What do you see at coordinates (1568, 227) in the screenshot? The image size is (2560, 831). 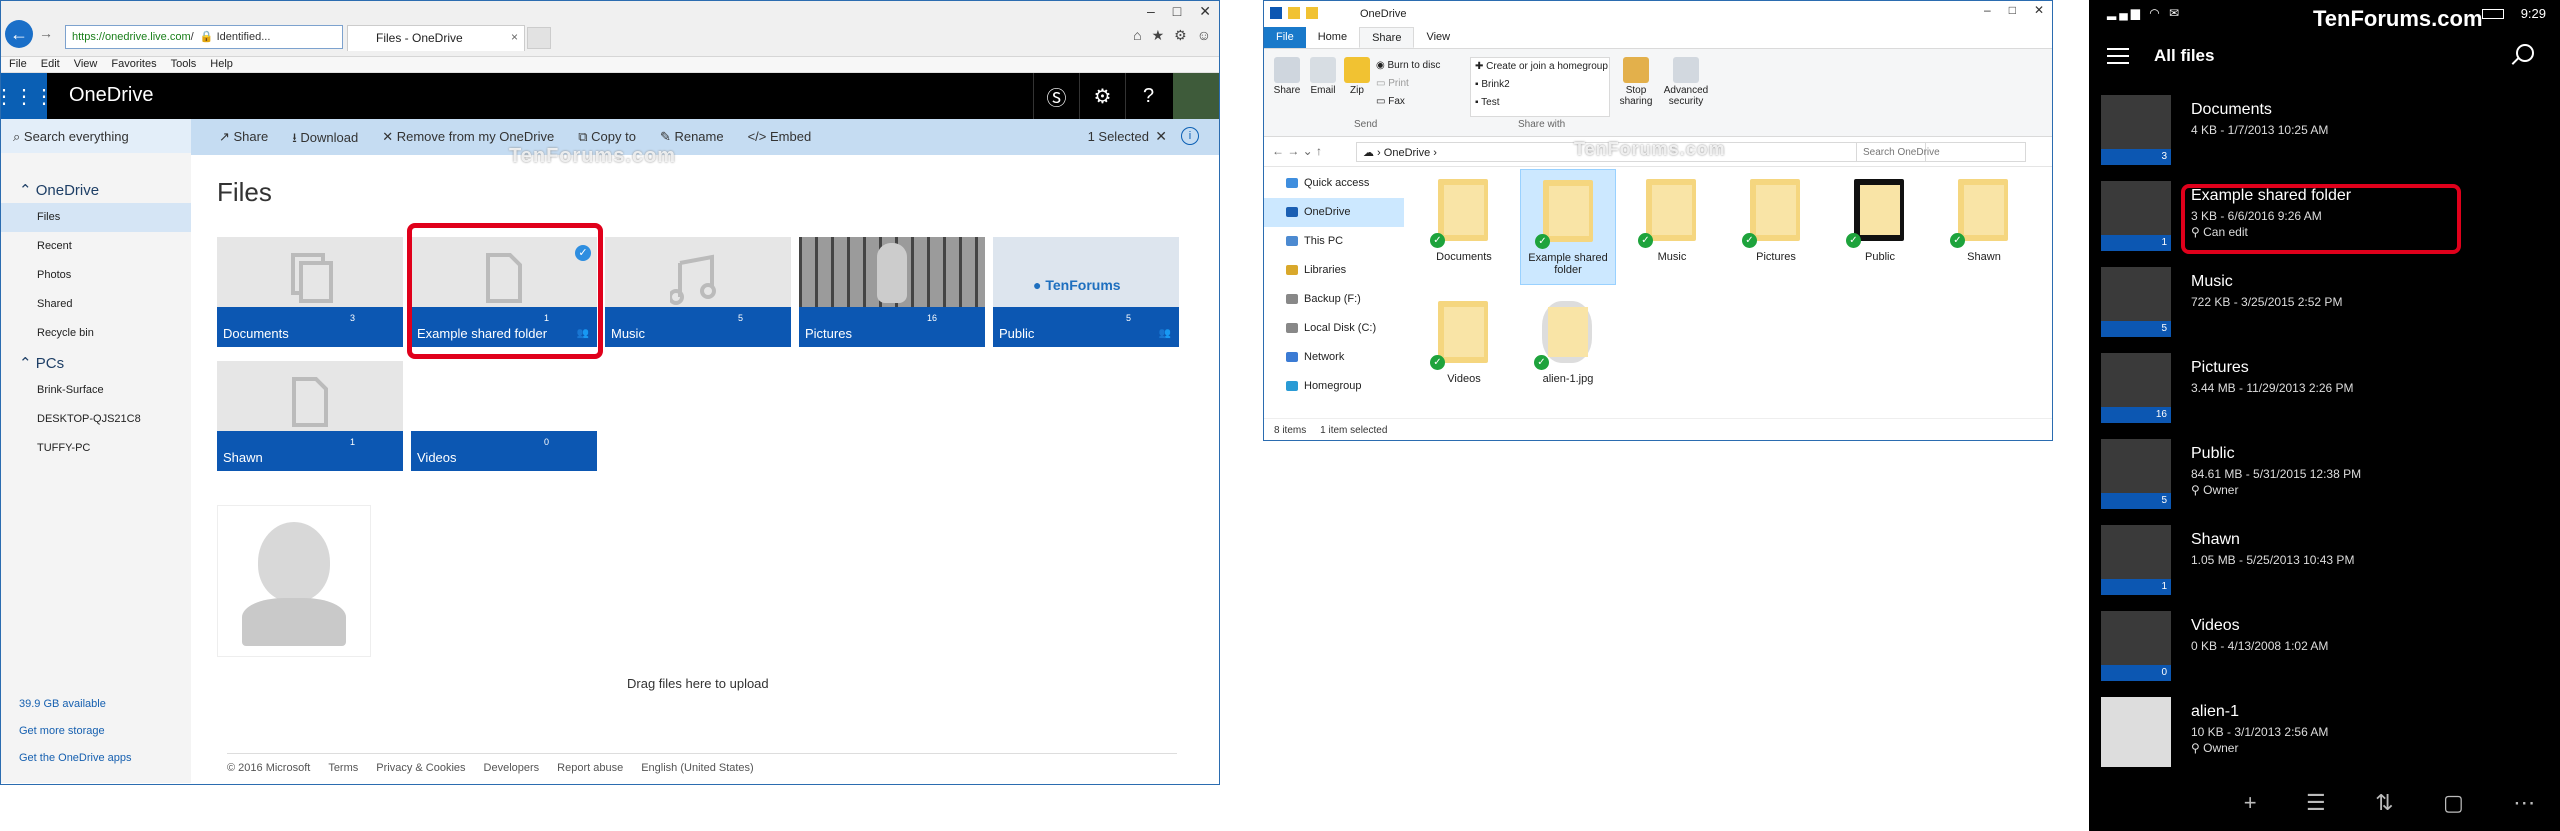 I see `file-item-example-shared-folder: ✓ Example shared folder` at bounding box center [1568, 227].